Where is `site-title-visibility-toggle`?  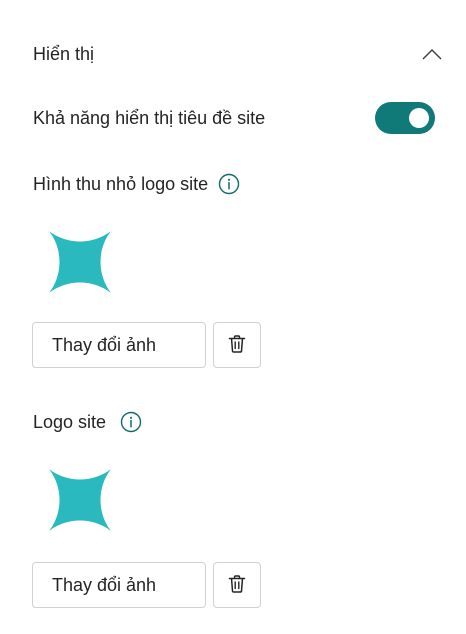
site-title-visibility-toggle is located at coordinates (405, 118).